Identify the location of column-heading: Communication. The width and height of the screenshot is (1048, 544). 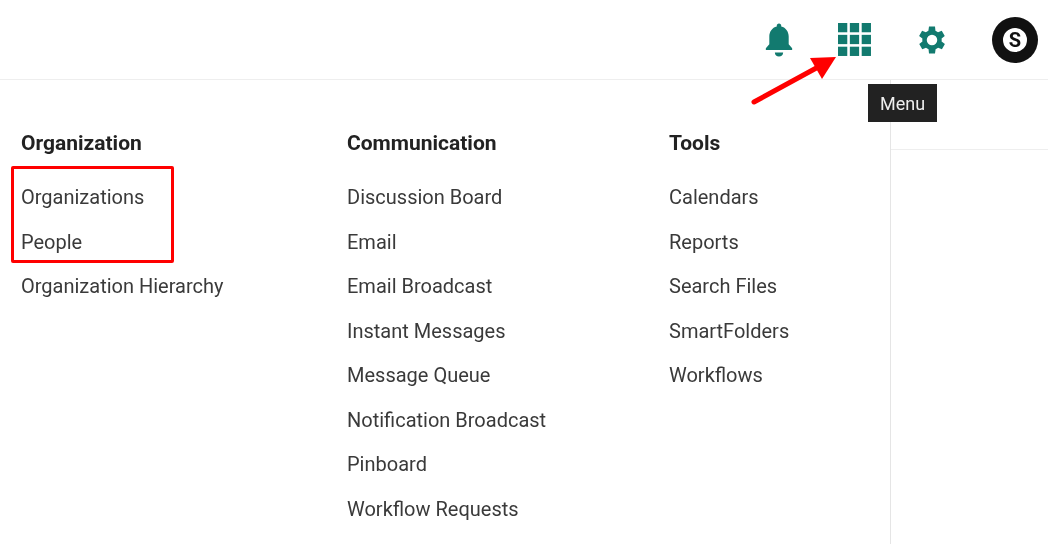
(422, 143).